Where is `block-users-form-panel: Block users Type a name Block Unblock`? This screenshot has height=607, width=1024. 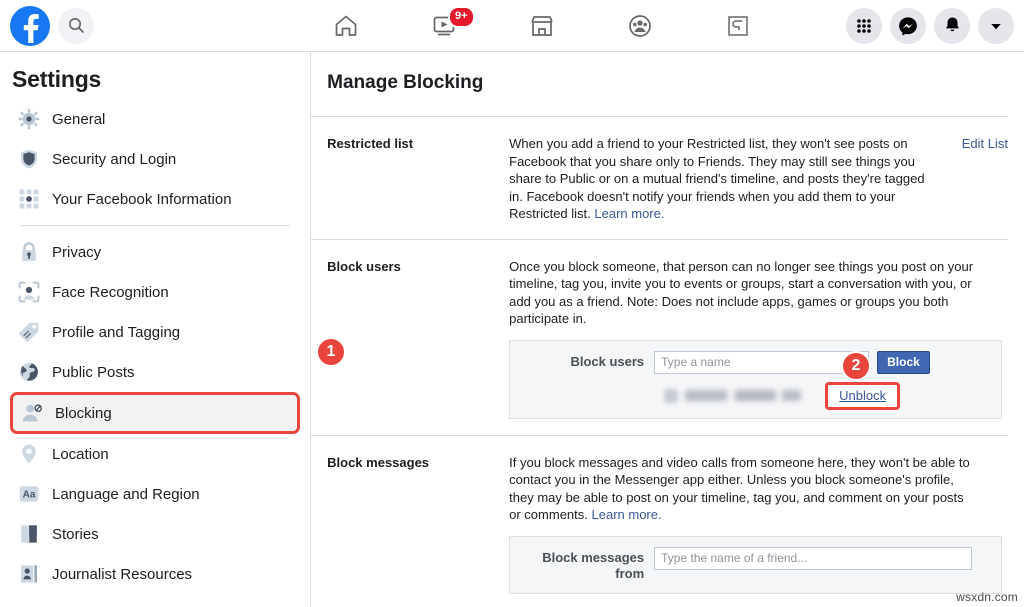 block-users-form-panel: Block users Type a name Block Unblock is located at coordinates (755, 379).